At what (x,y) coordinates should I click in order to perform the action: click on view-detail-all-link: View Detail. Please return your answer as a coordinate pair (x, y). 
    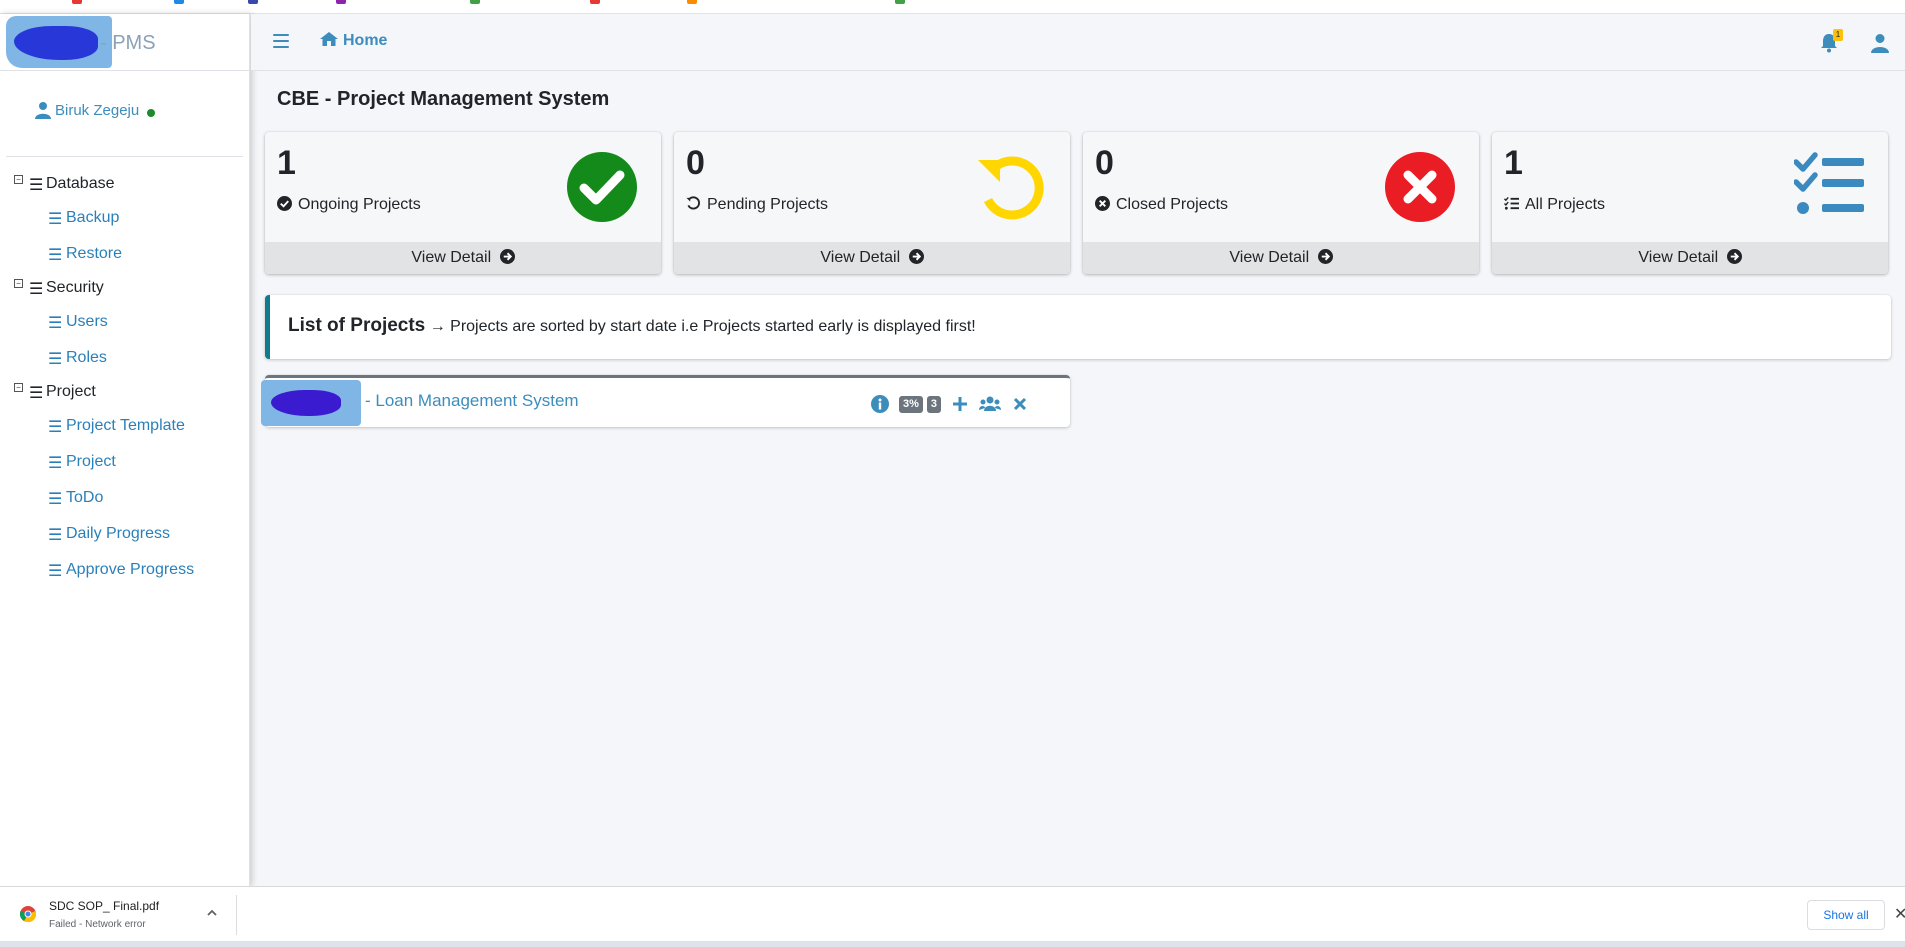
    Looking at the image, I should click on (1690, 258).